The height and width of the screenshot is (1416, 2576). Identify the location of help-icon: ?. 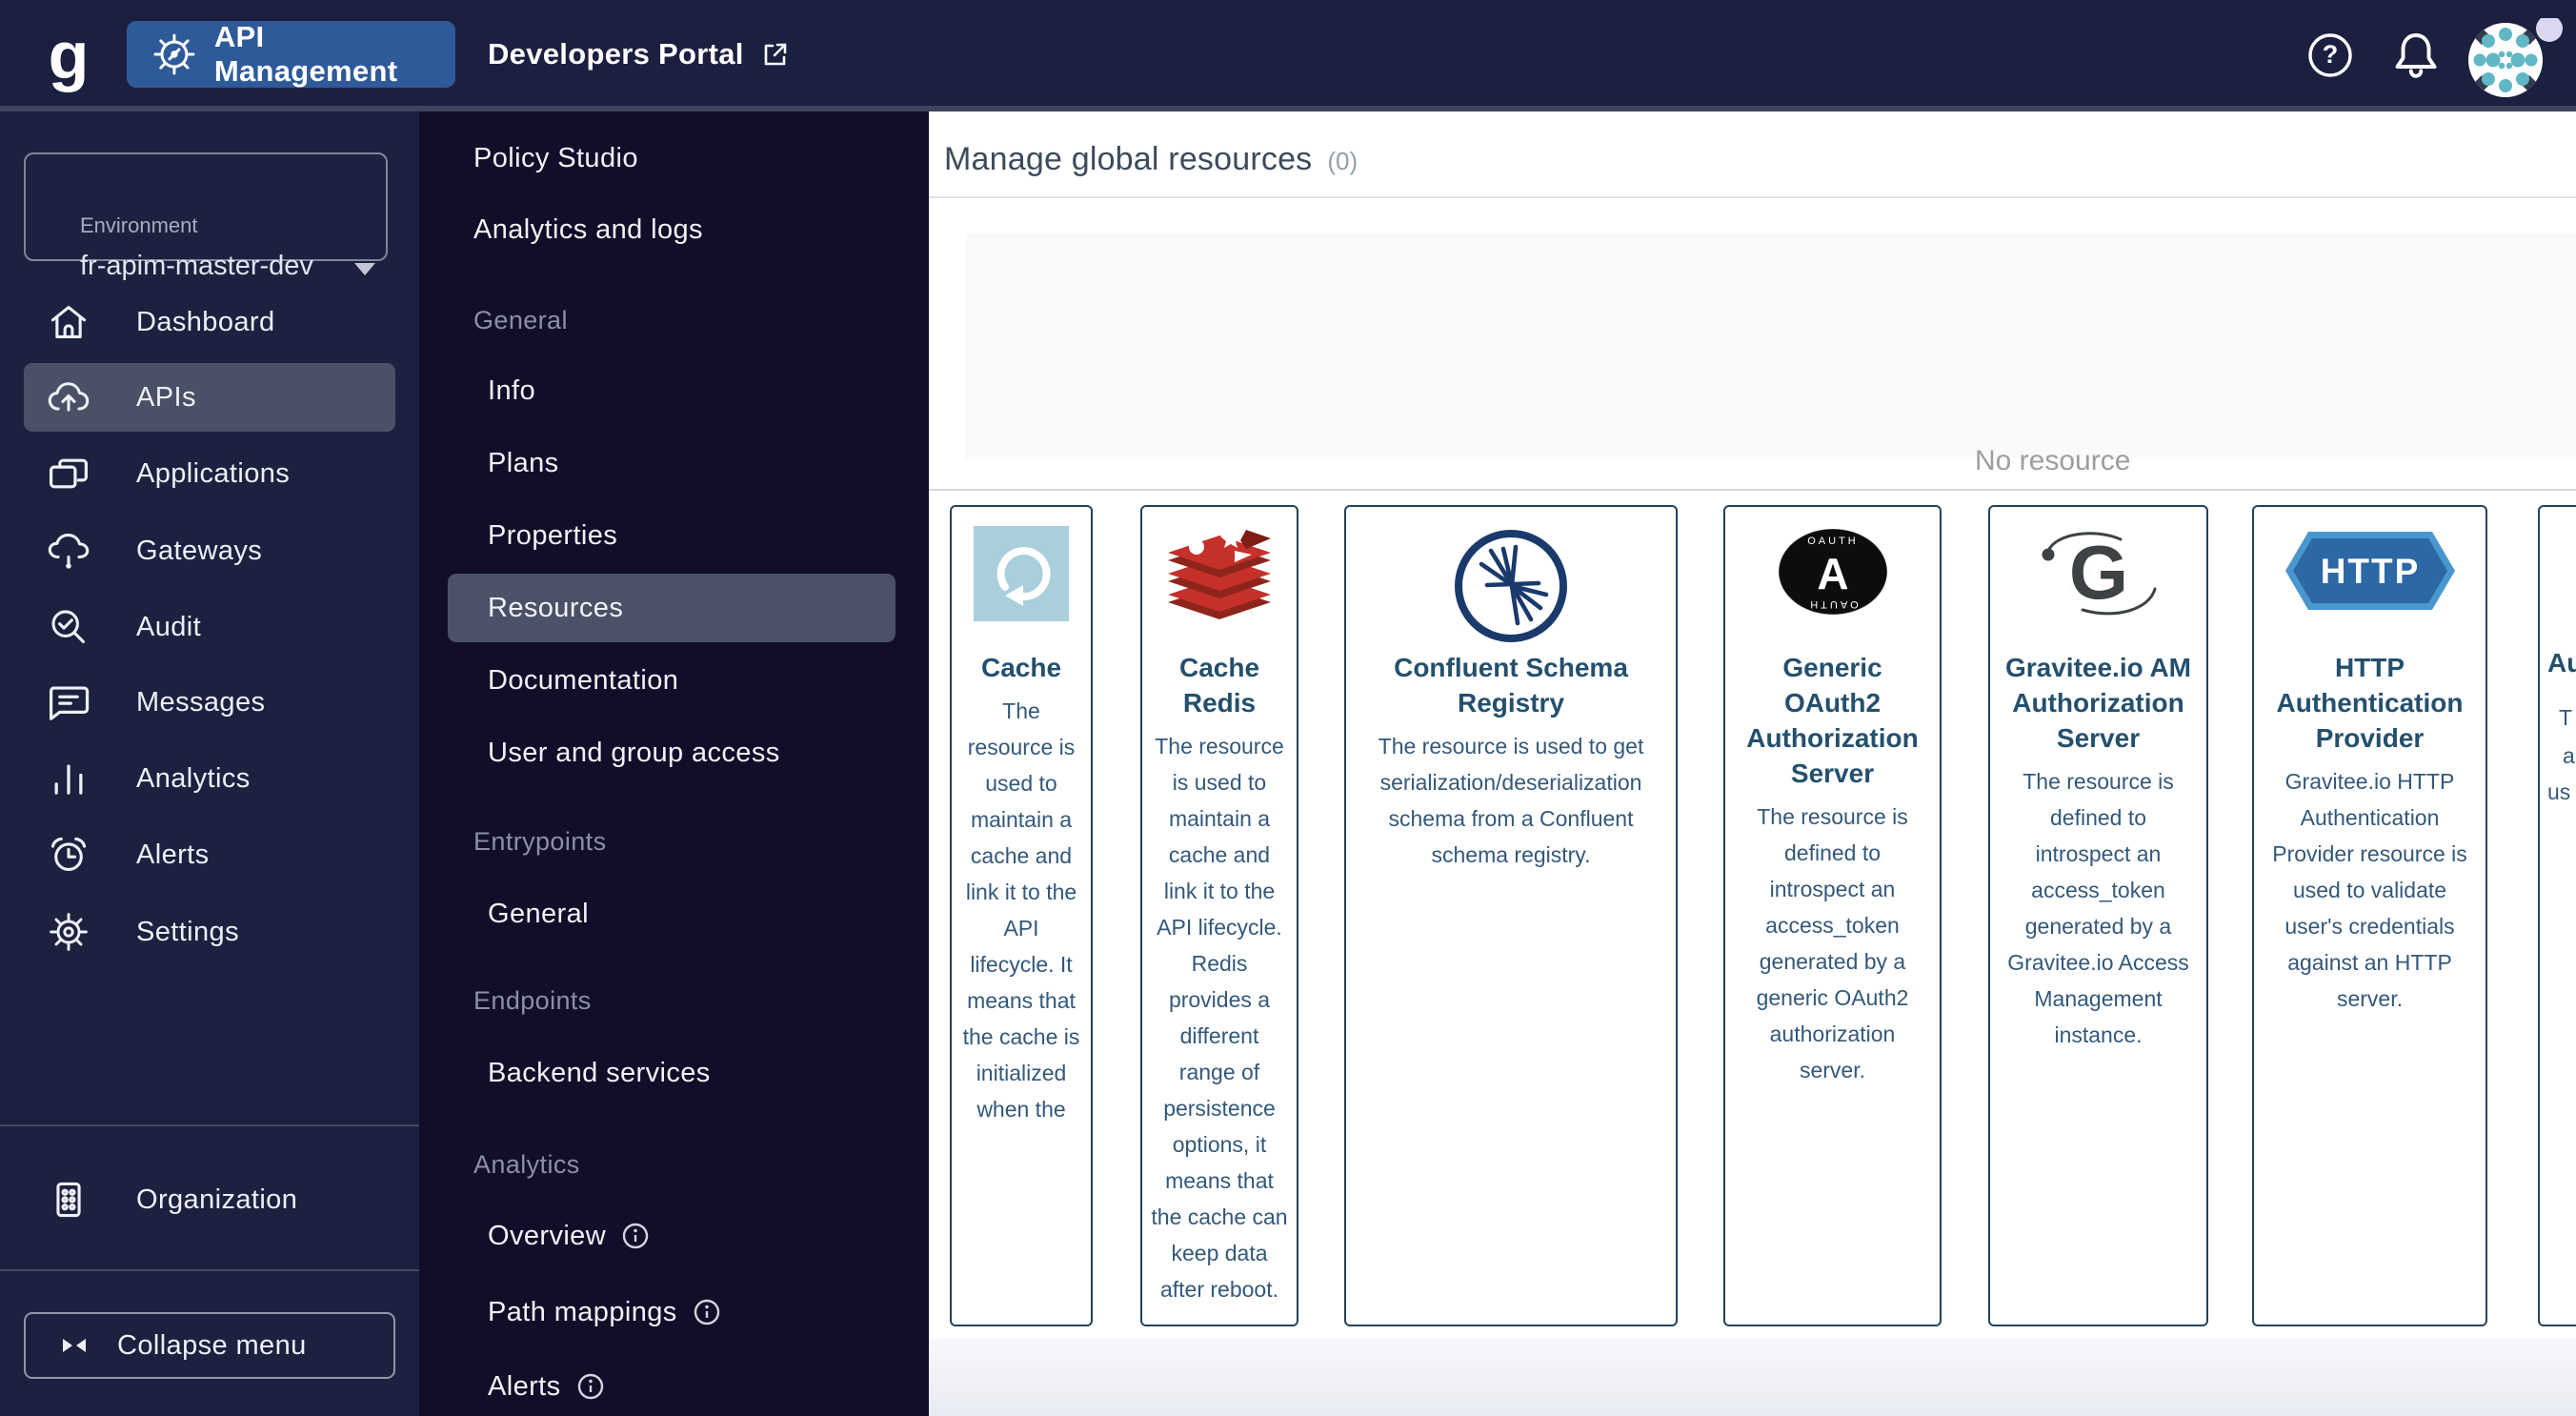
(2330, 55).